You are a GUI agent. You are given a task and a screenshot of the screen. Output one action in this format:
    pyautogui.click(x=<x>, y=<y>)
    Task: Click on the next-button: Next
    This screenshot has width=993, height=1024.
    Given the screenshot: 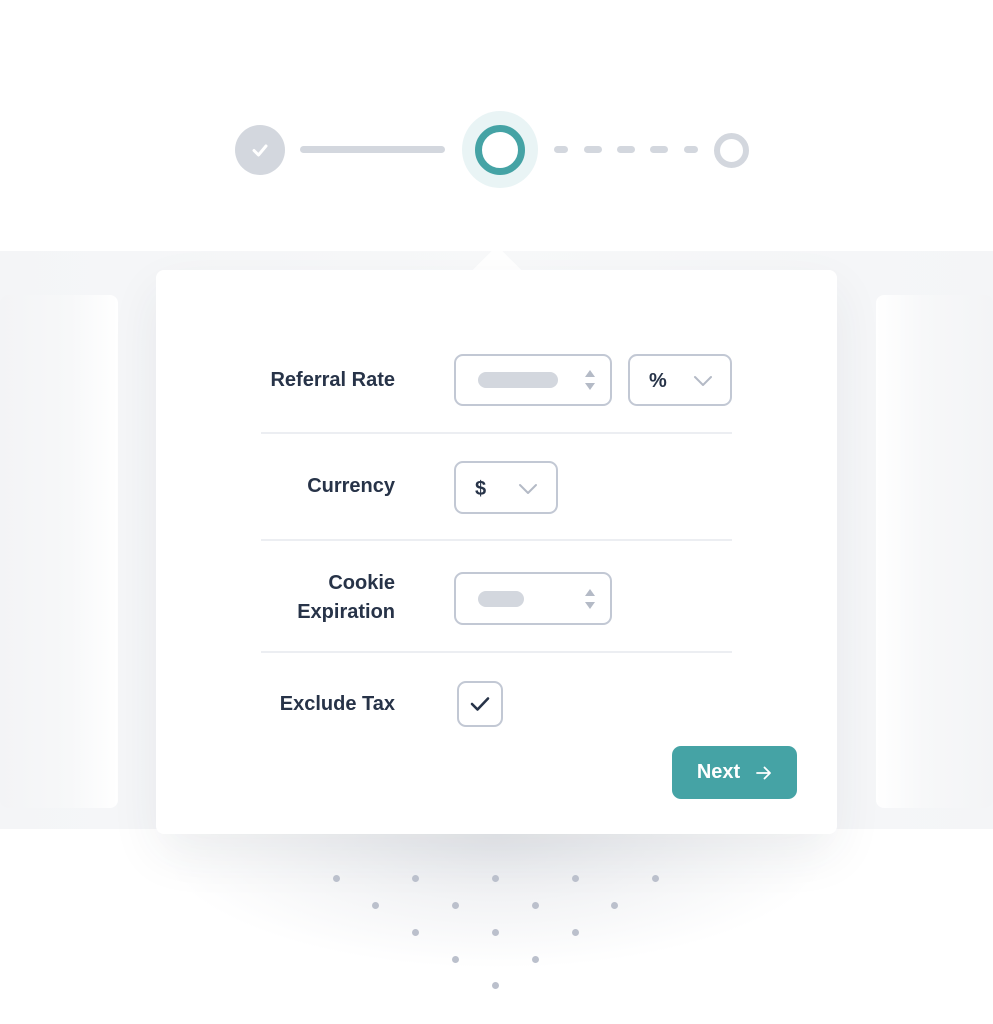 What is the action you would take?
    pyautogui.click(x=734, y=772)
    